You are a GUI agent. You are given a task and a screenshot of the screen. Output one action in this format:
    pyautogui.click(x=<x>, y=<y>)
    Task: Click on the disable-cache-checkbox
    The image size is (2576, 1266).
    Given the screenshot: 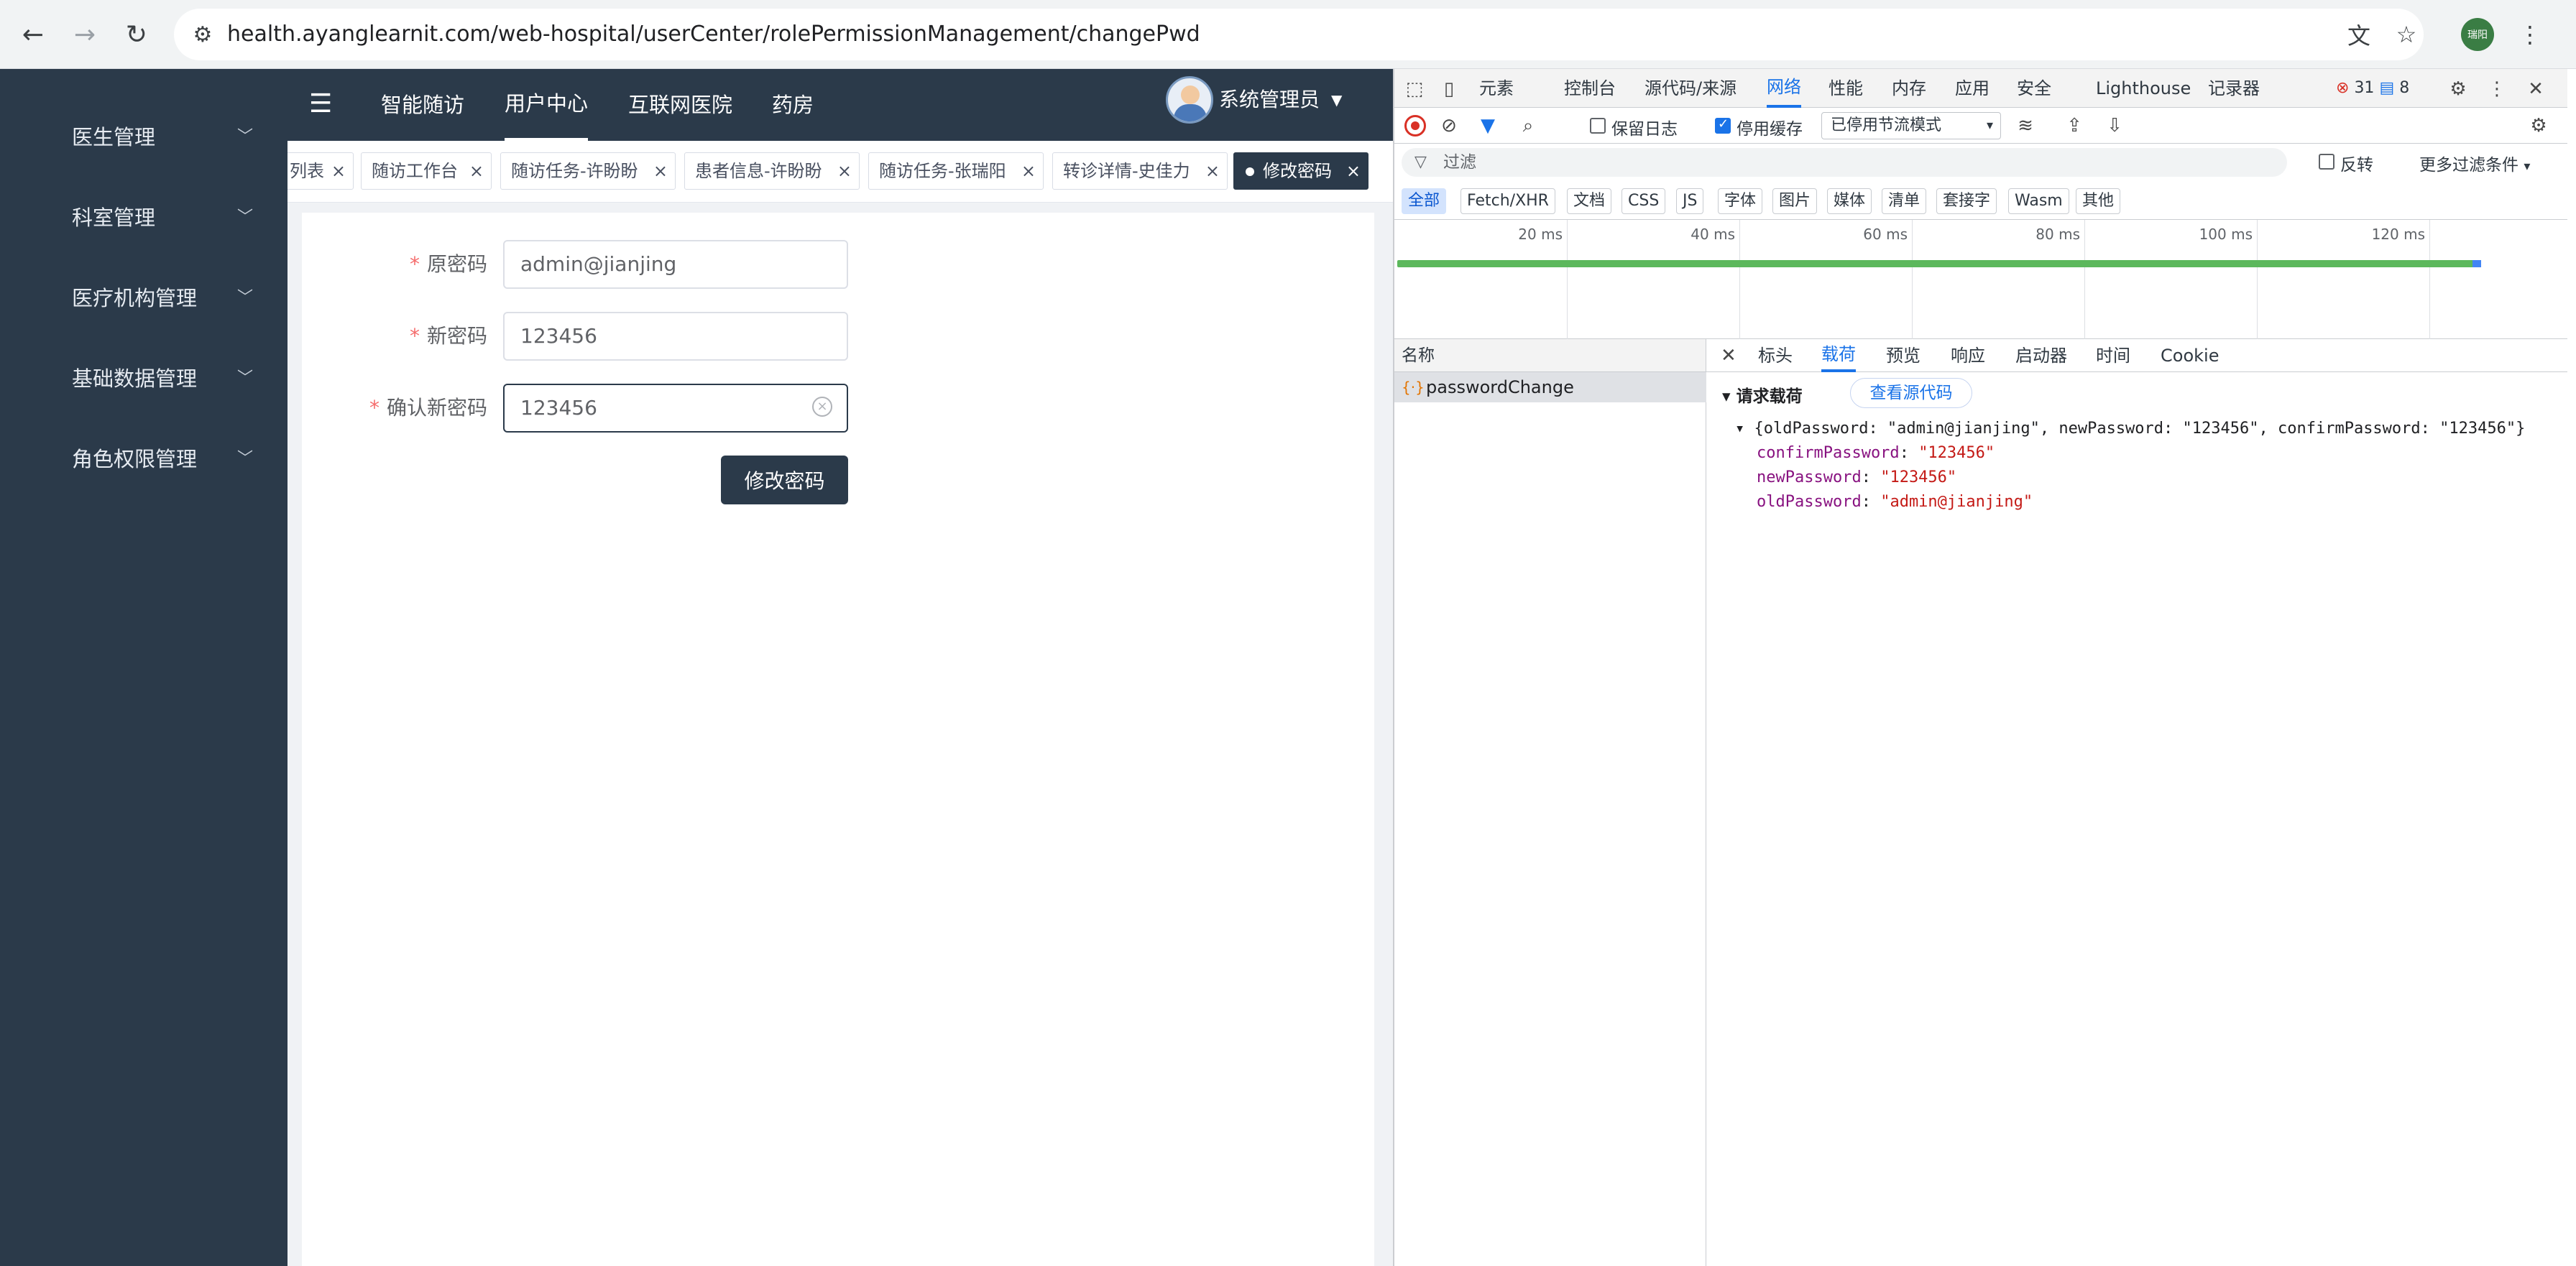 What is the action you would take?
    pyautogui.click(x=1723, y=125)
    